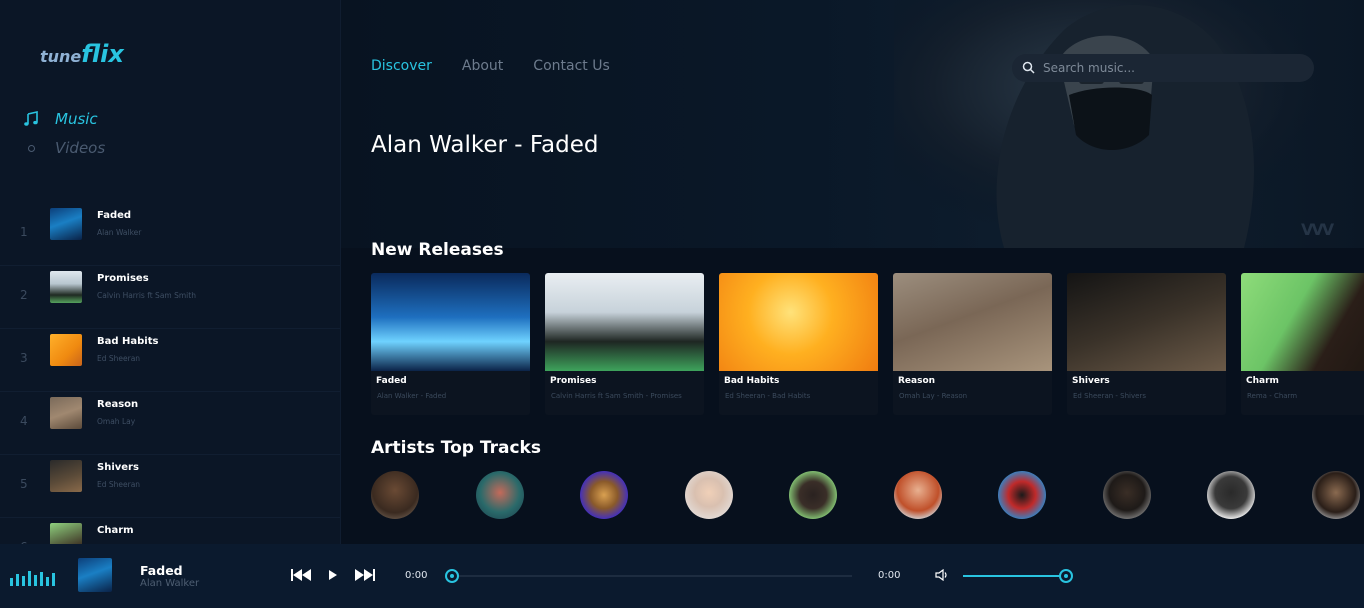 This screenshot has width=1364, height=608. I want to click on release-card: Faded Alan Walker - Faded, so click(450, 344).